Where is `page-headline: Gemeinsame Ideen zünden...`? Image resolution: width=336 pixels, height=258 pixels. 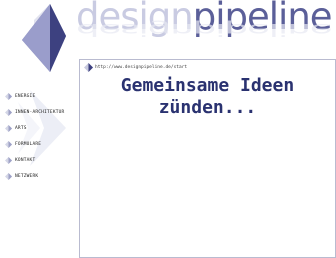 page-headline: Gemeinsame Ideen zünden... is located at coordinates (207, 97).